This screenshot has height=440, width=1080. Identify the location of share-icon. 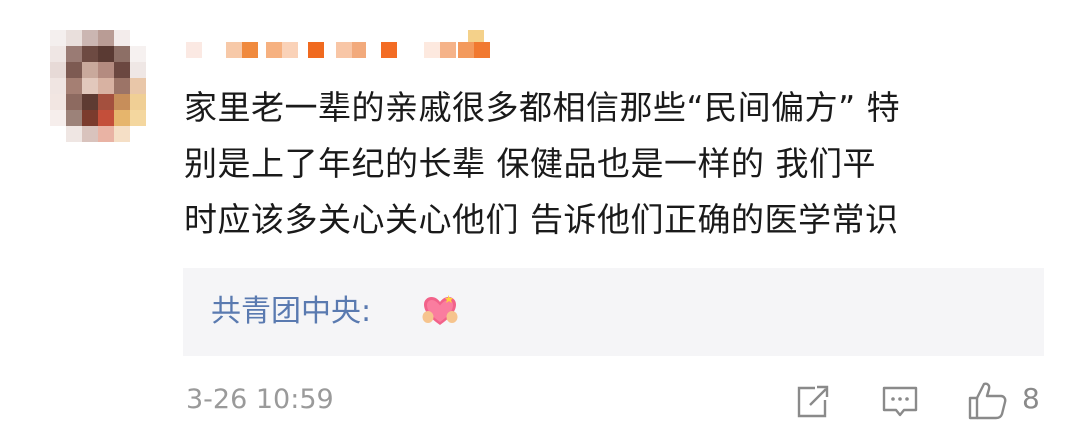
(812, 400).